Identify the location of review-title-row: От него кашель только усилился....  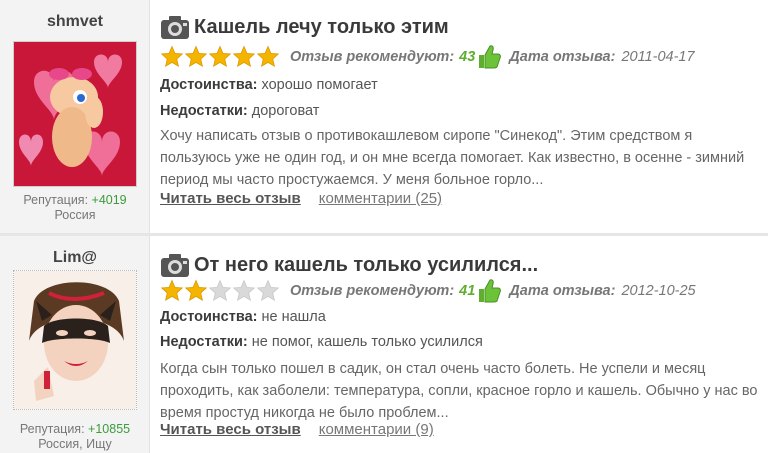
(349, 265).